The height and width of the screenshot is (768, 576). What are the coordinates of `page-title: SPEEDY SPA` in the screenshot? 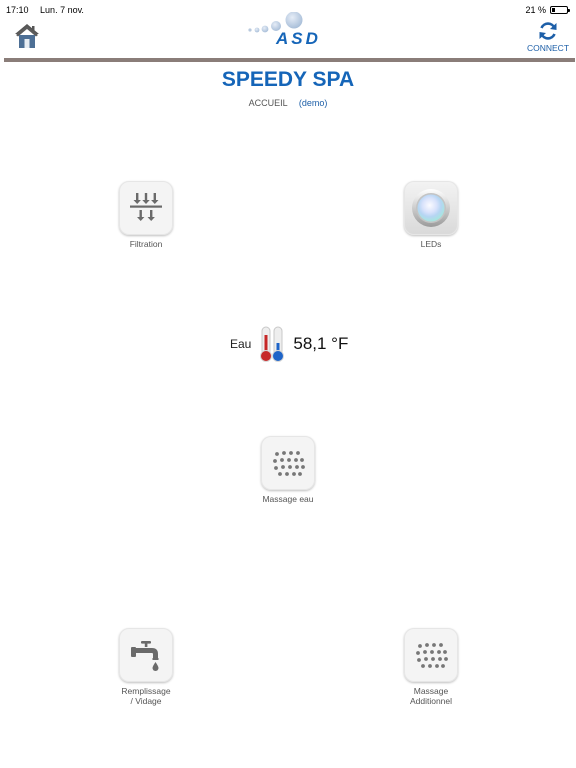 It's located at (288, 79).